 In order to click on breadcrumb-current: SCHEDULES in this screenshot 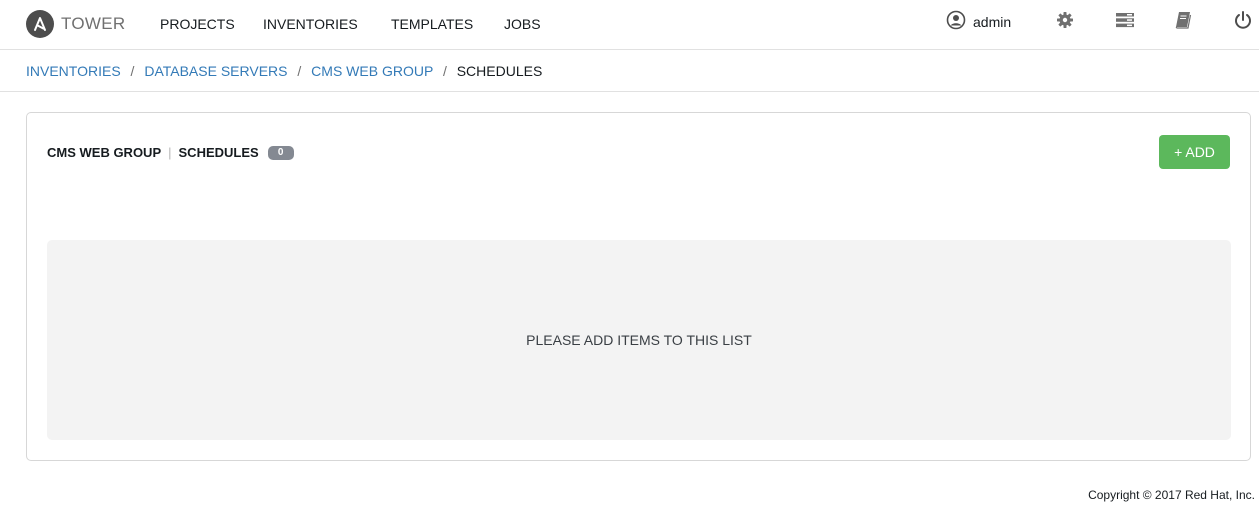, I will do `click(499, 71)`.